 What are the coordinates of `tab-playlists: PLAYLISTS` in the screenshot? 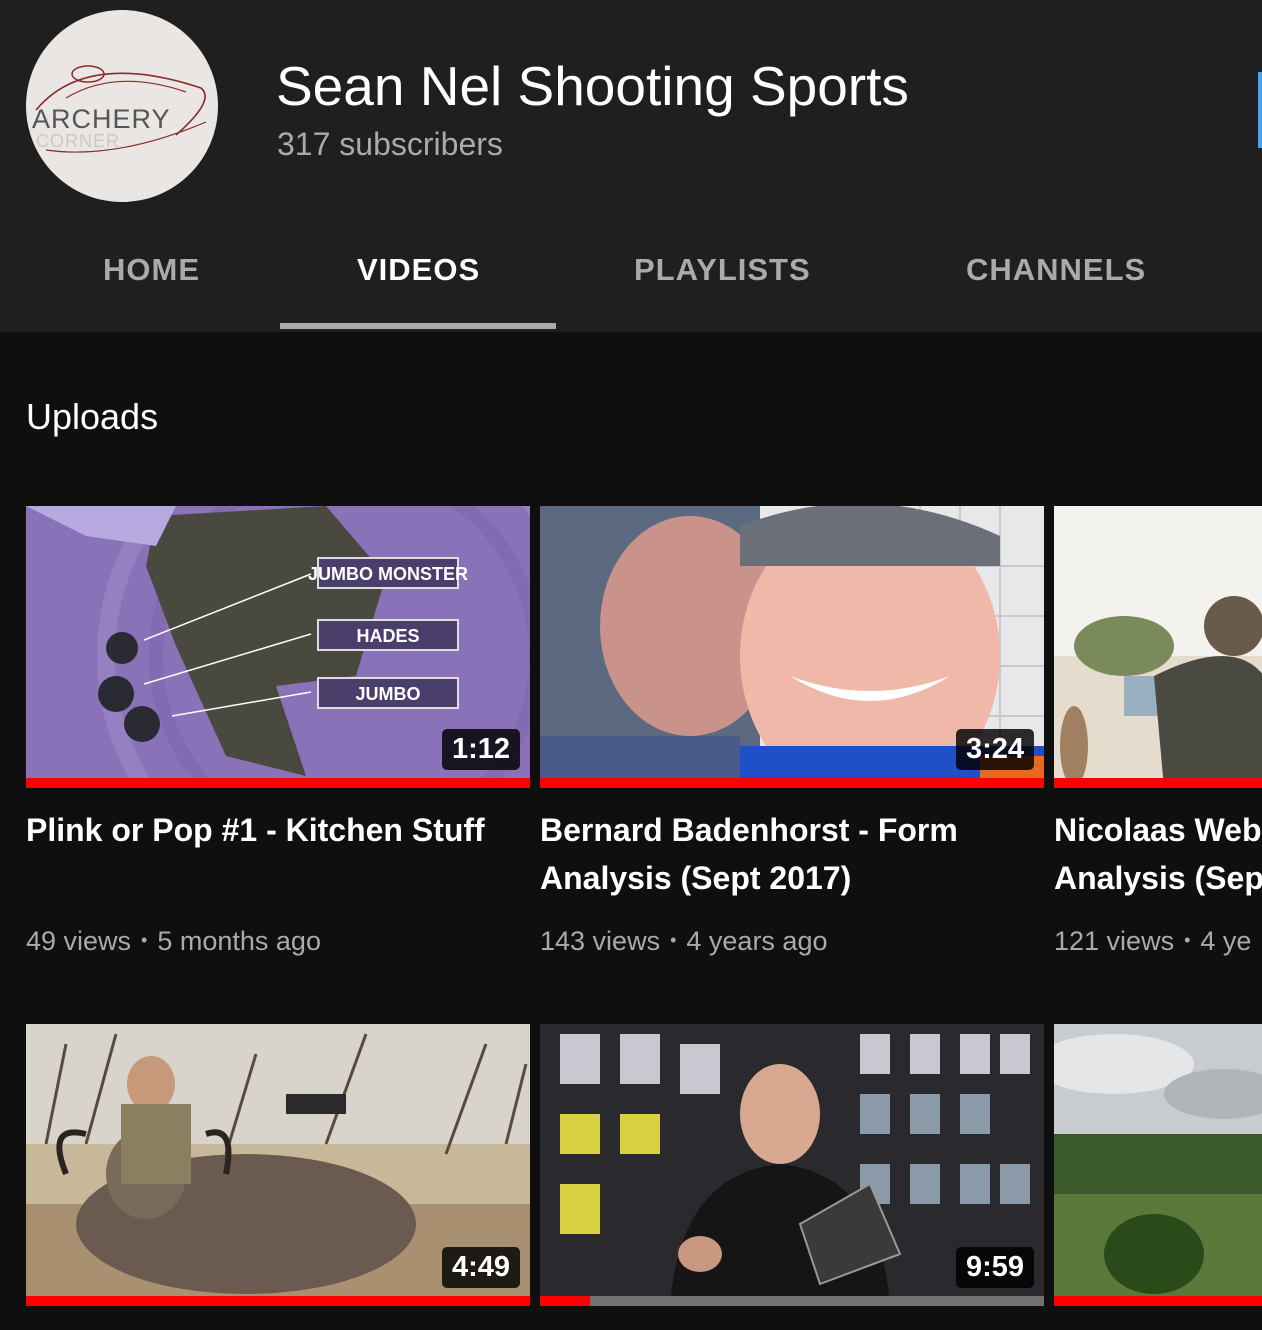 It's located at (722, 270).